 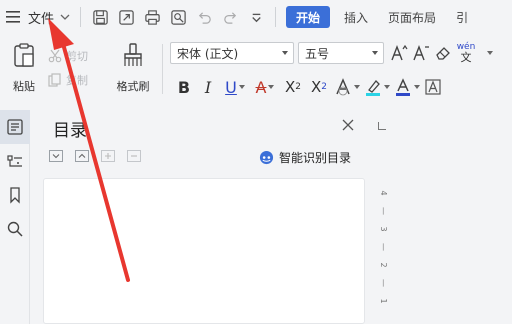 I want to click on cut-button: 剪切, so click(x=76, y=56).